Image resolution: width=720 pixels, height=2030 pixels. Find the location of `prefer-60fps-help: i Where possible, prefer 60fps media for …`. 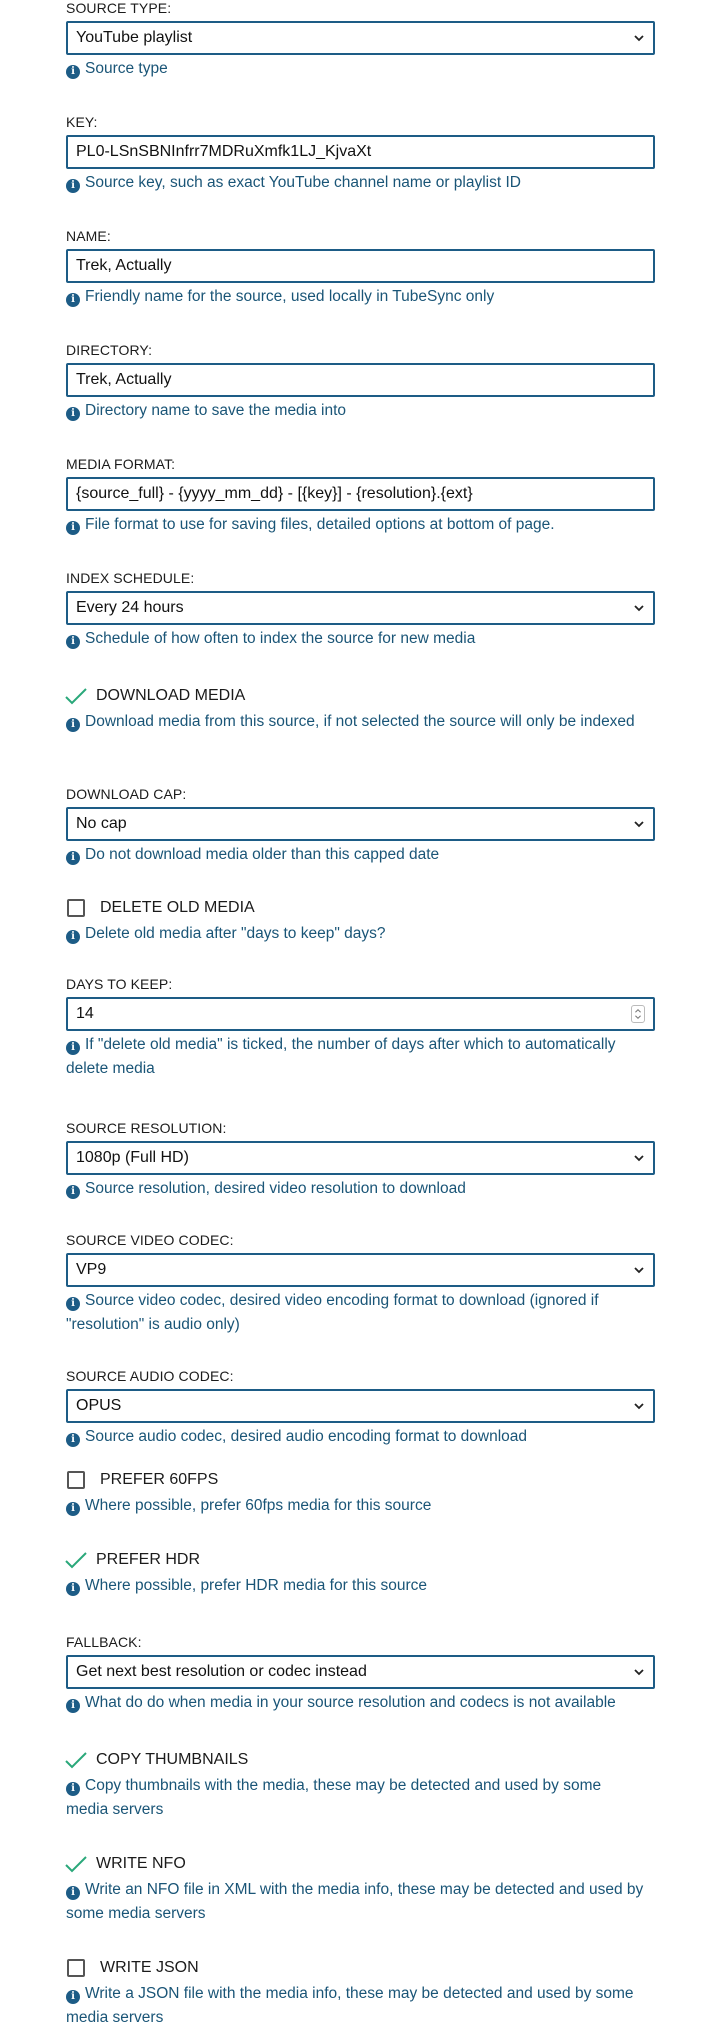

prefer-60fps-help: i Where possible, prefer 60fps media for … is located at coordinates (360, 1506).